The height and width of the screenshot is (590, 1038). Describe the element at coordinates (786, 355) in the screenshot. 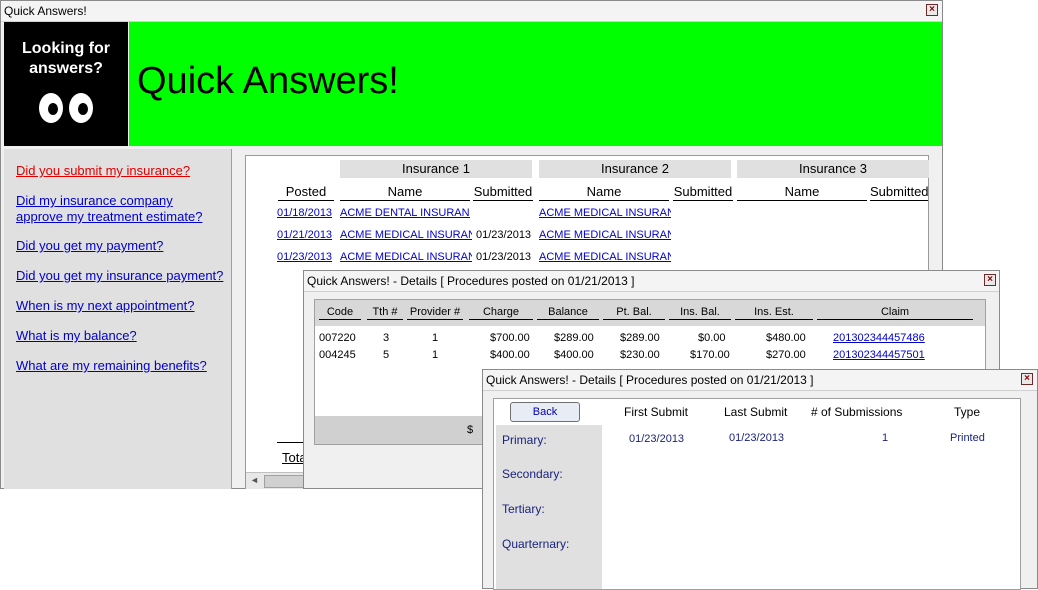

I see `cell-ins-est: $270.00` at that location.